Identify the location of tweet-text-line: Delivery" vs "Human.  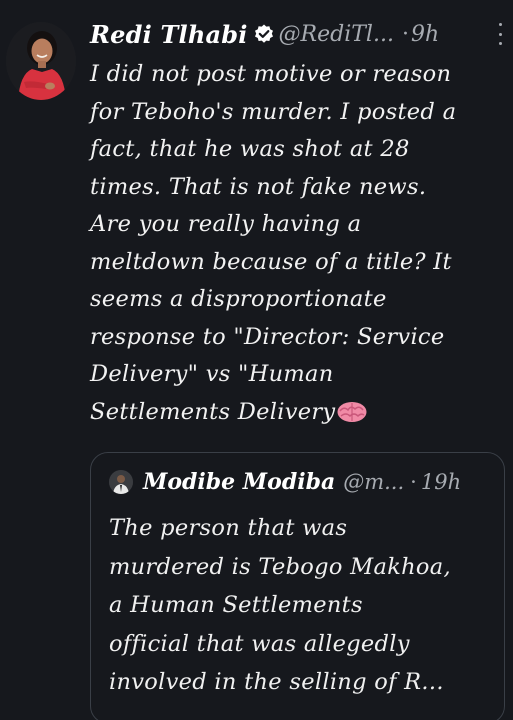
(212, 374).